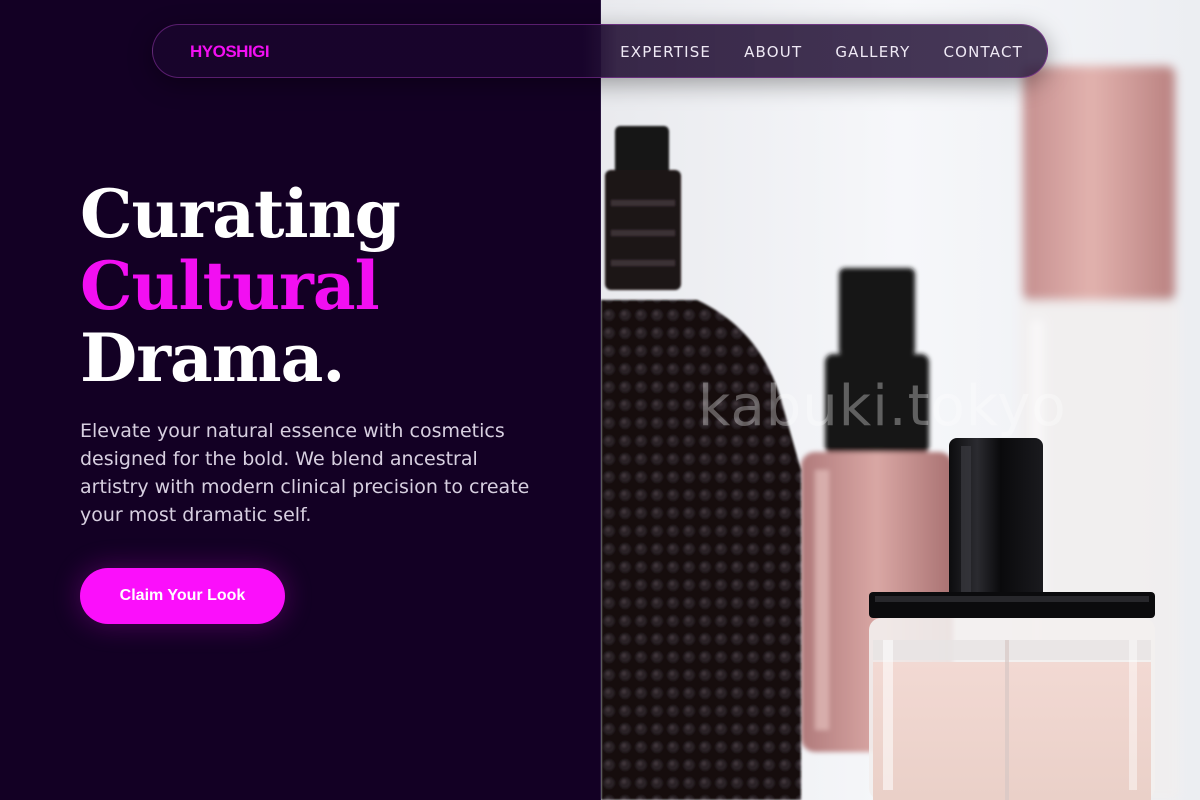 This screenshot has height=800, width=1200. I want to click on hero-headline: Curating Cultural Drama., so click(240, 286).